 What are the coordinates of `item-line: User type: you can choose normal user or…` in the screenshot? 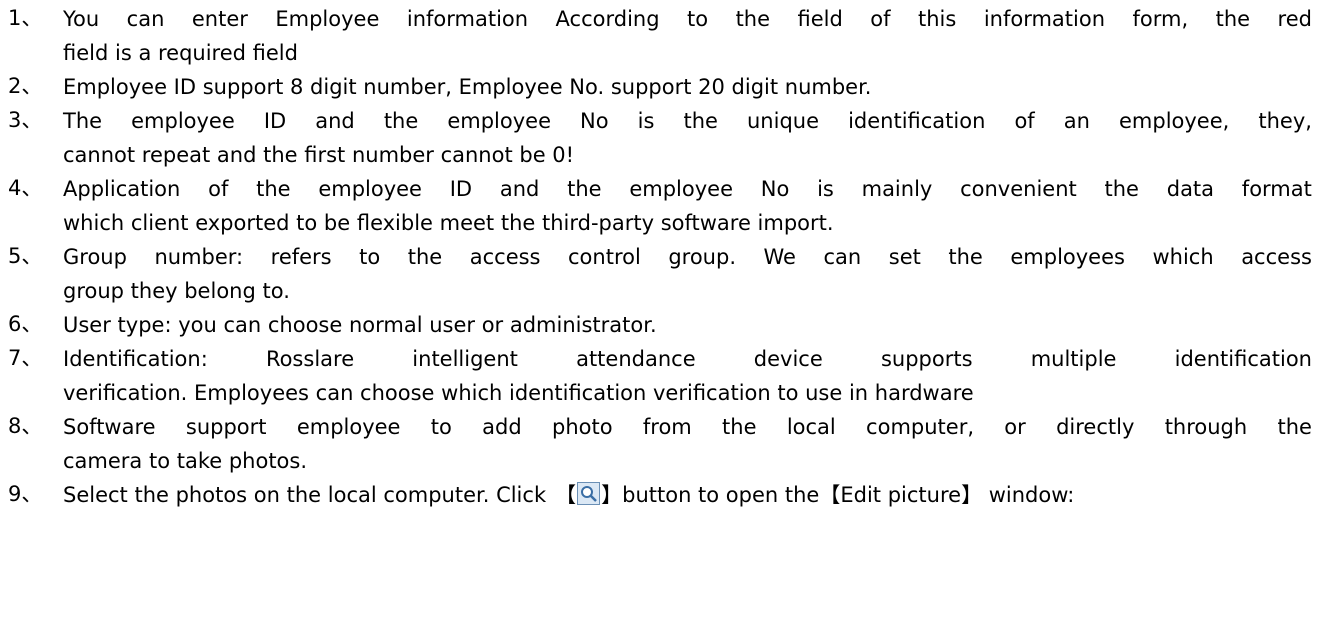 It's located at (687, 325).